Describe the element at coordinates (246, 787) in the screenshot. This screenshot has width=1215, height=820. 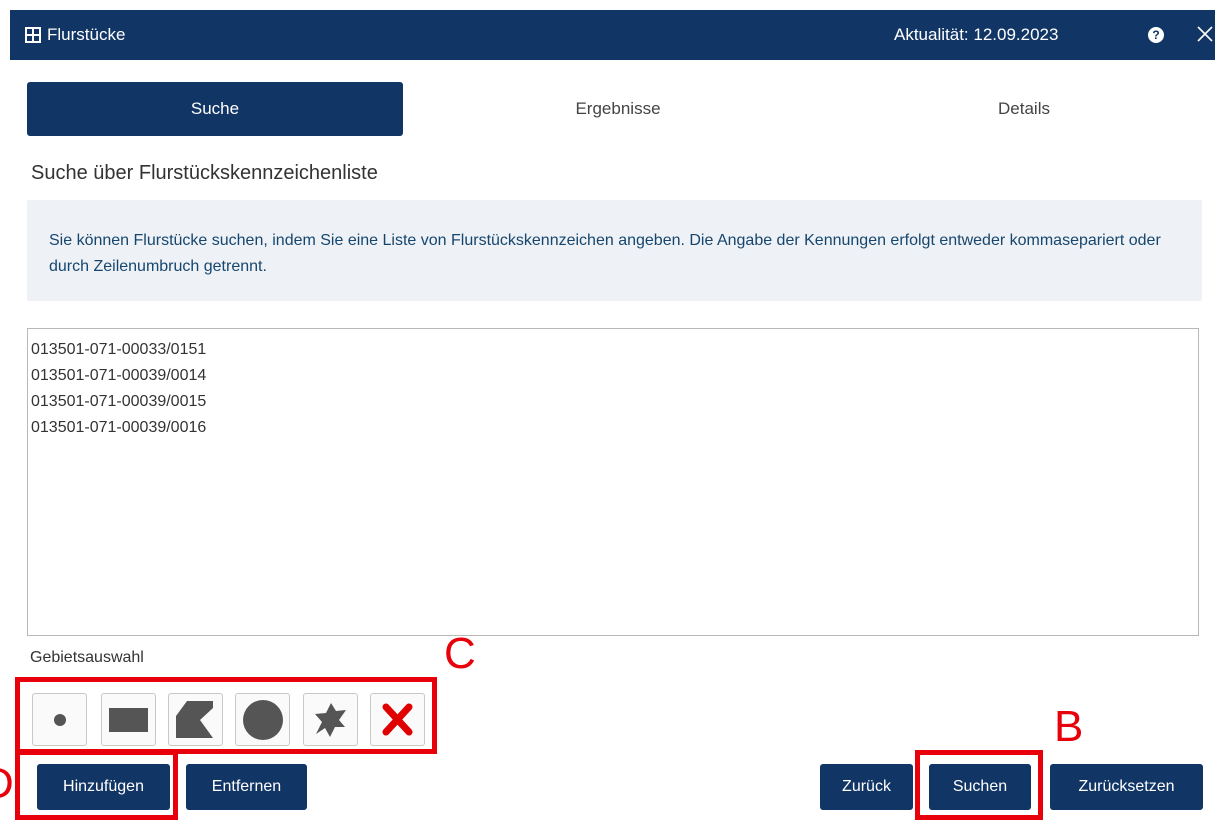
I see `remove-button: Entfernen` at that location.